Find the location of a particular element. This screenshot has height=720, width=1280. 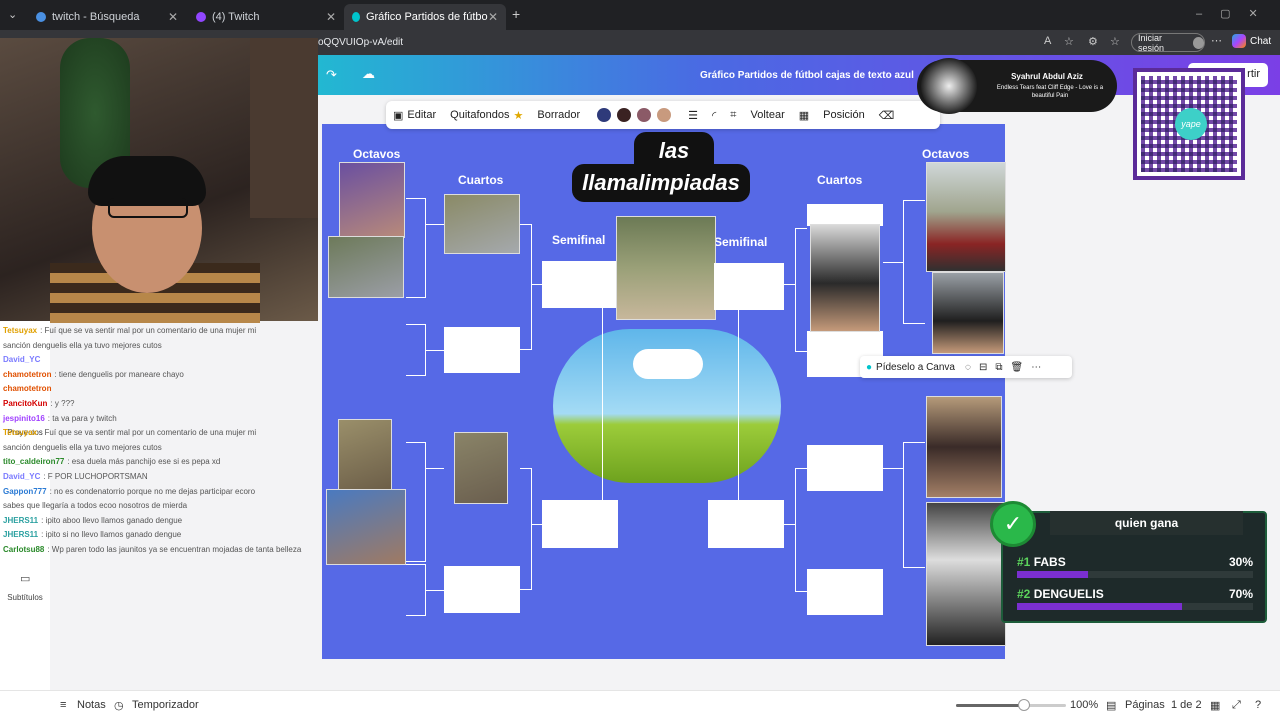

lock-icon: ⊟ is located at coordinates (983, 367).